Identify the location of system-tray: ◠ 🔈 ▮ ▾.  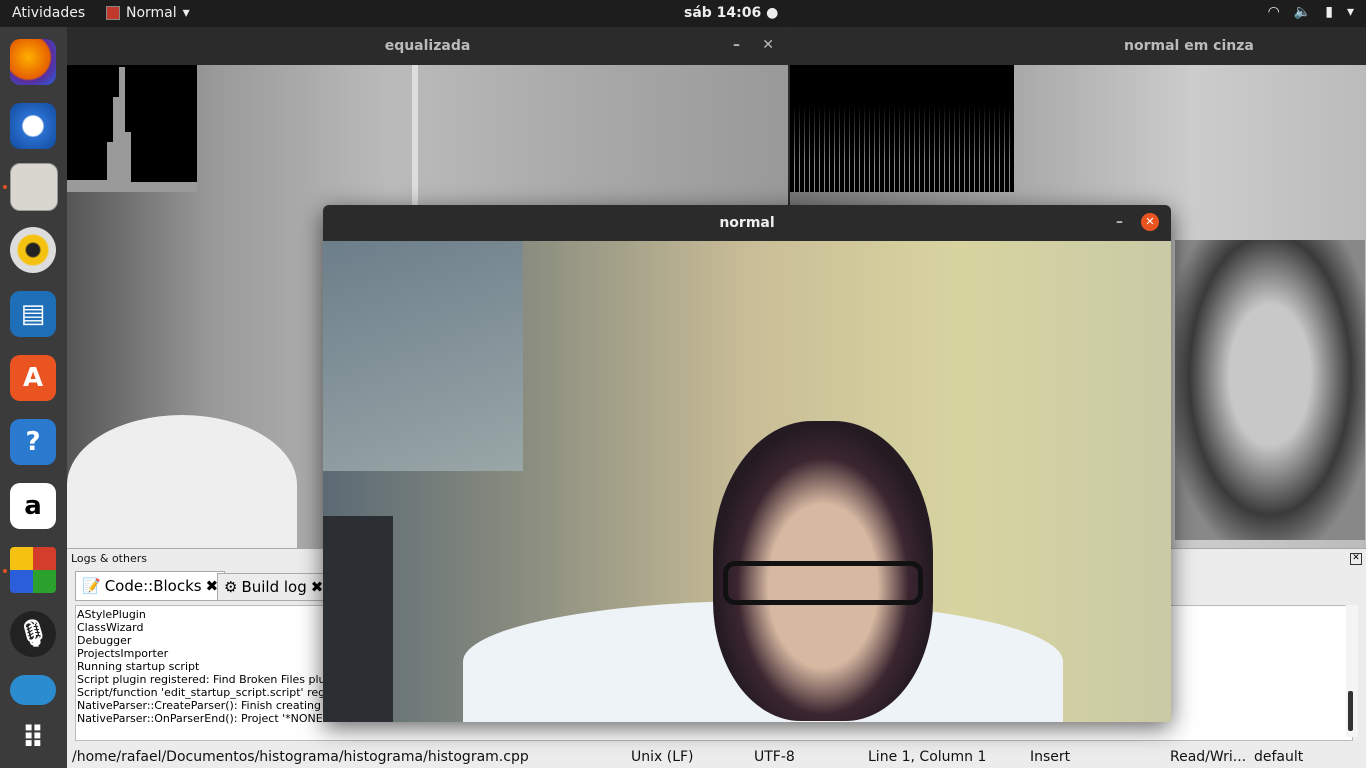
(1311, 12).